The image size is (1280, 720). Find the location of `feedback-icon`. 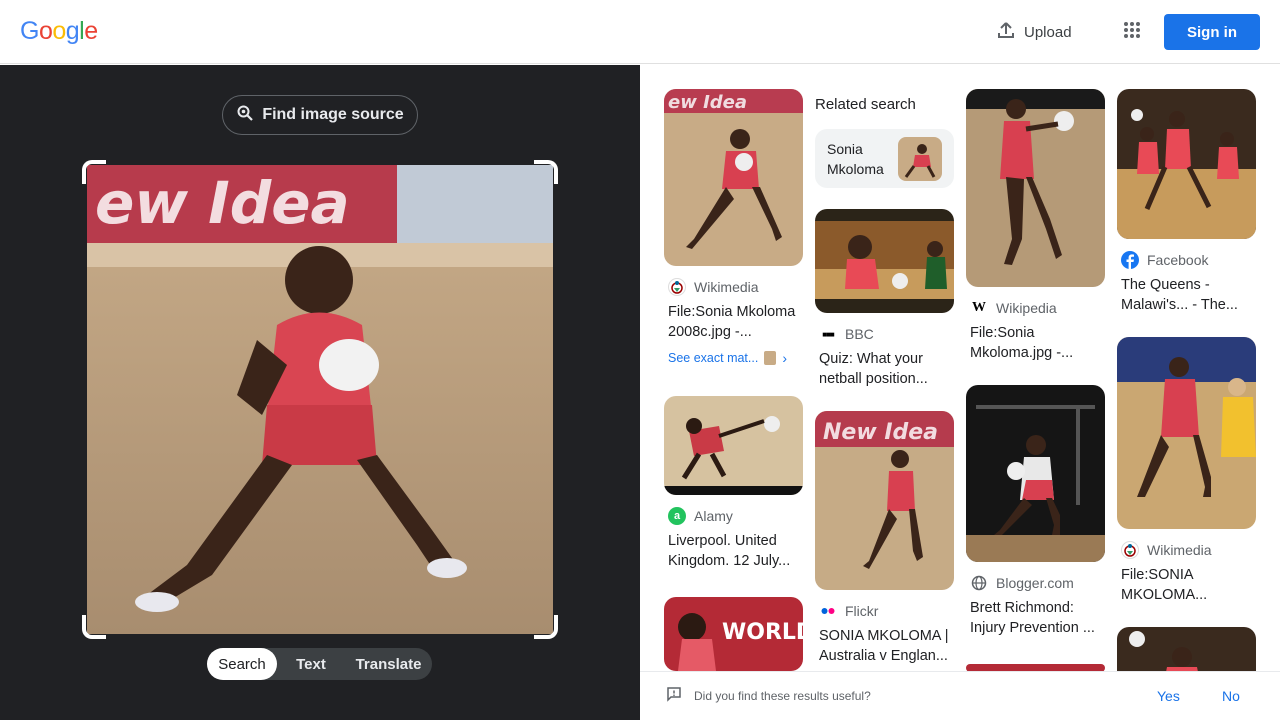

feedback-icon is located at coordinates (674, 696).